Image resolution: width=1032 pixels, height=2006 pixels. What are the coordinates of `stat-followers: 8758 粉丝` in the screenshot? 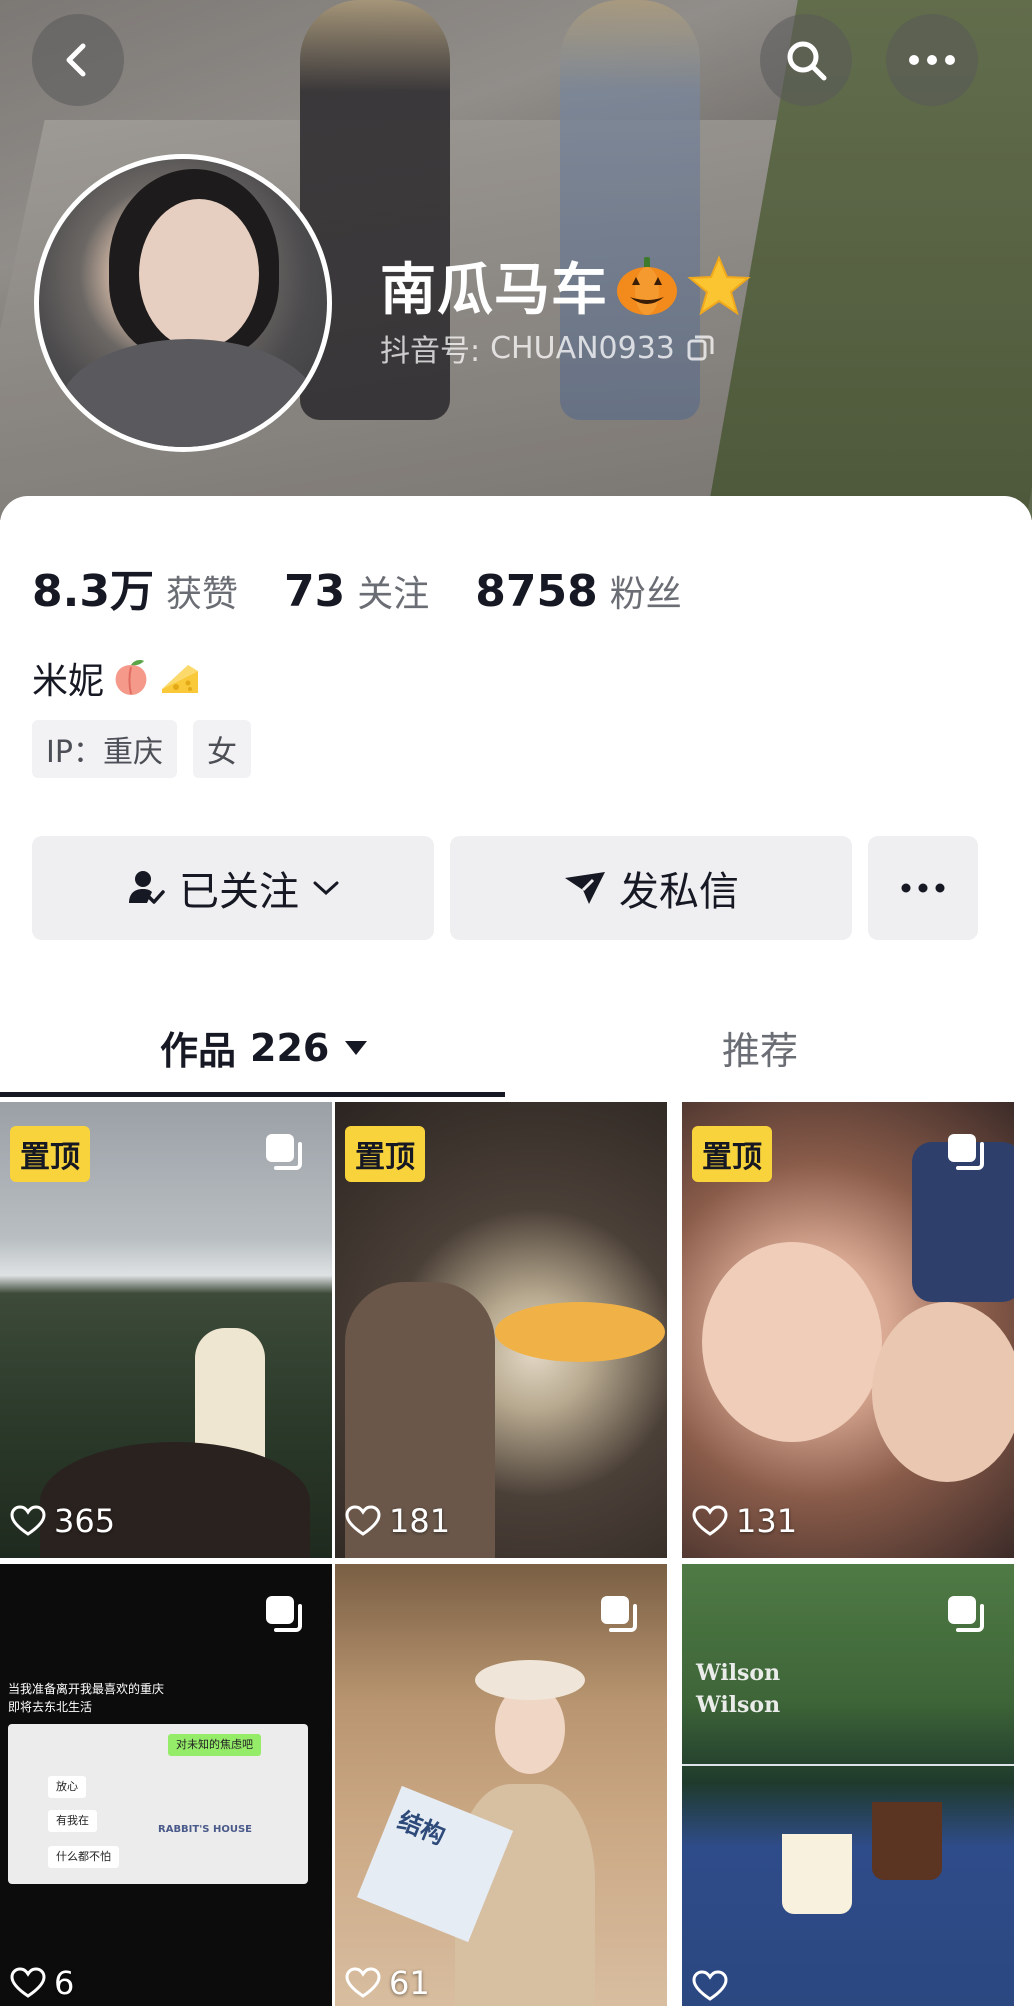 It's located at (578, 591).